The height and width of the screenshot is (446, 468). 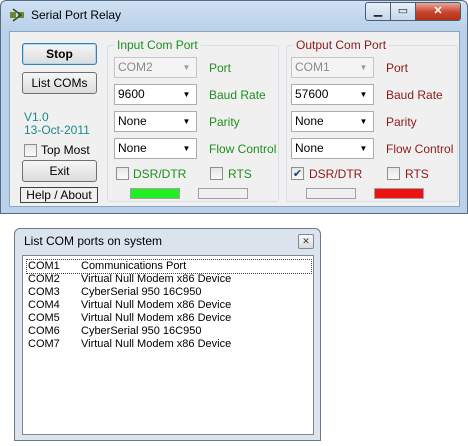 What do you see at coordinates (399, 193) in the screenshot?
I see `output-status-indicator` at bounding box center [399, 193].